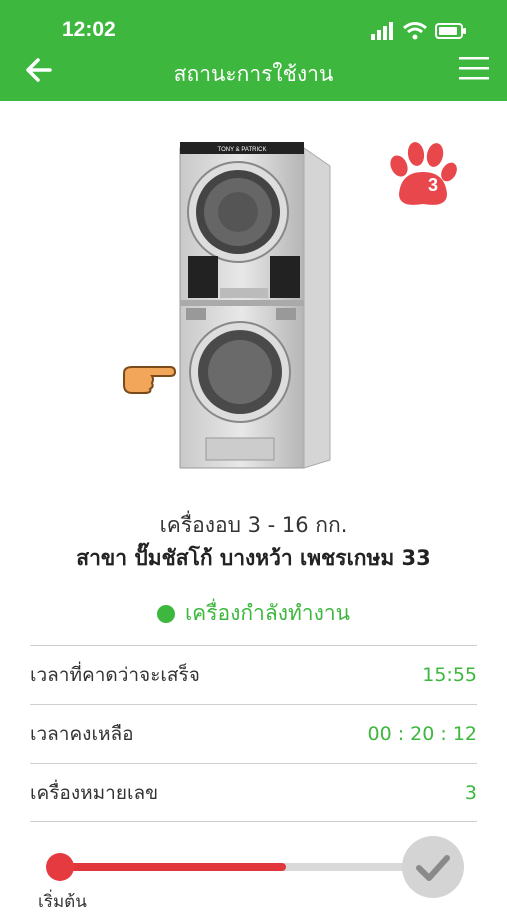 The width and height of the screenshot is (507, 915). I want to click on finish-check-button, so click(433, 867).